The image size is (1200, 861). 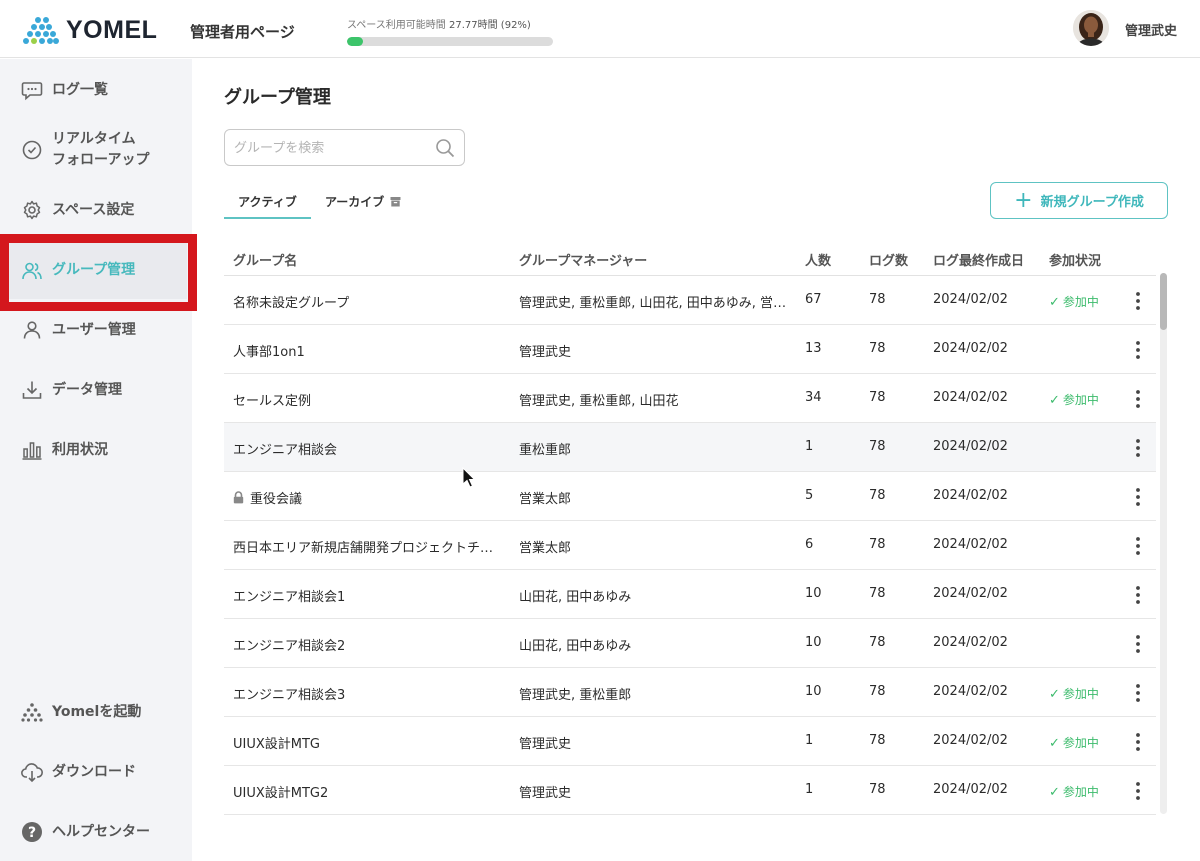 I want to click on user-name: 管理武史, so click(x=1151, y=29).